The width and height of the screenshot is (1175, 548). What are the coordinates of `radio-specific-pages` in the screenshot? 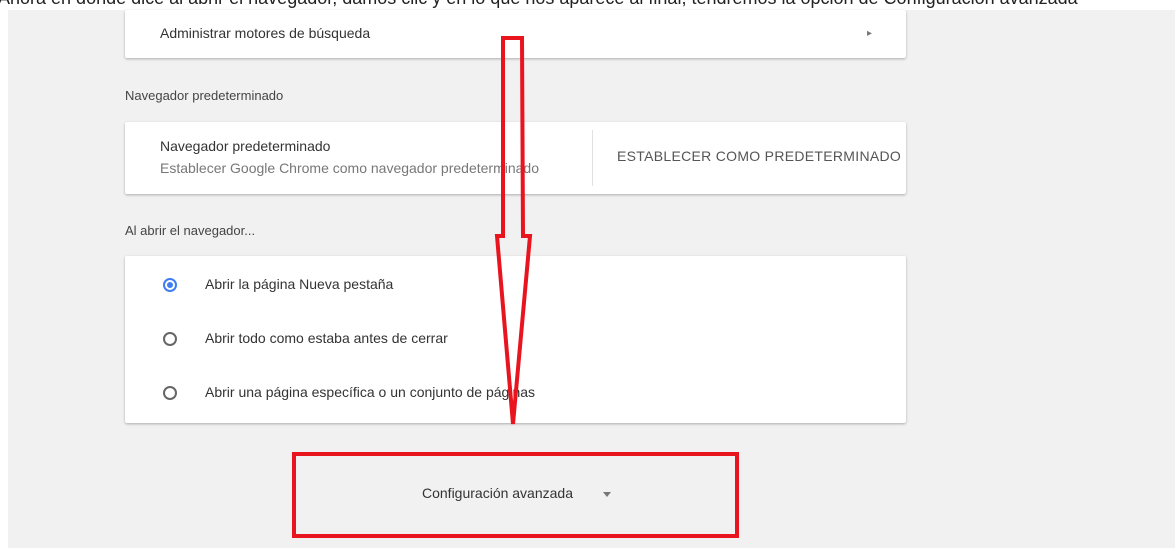 It's located at (170, 393).